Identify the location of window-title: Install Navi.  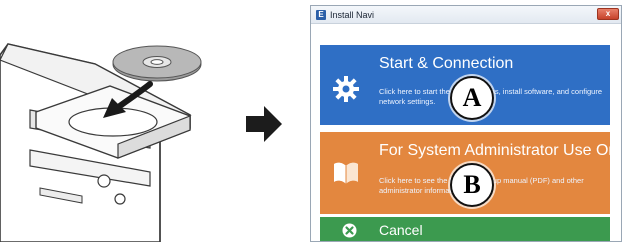
(352, 14).